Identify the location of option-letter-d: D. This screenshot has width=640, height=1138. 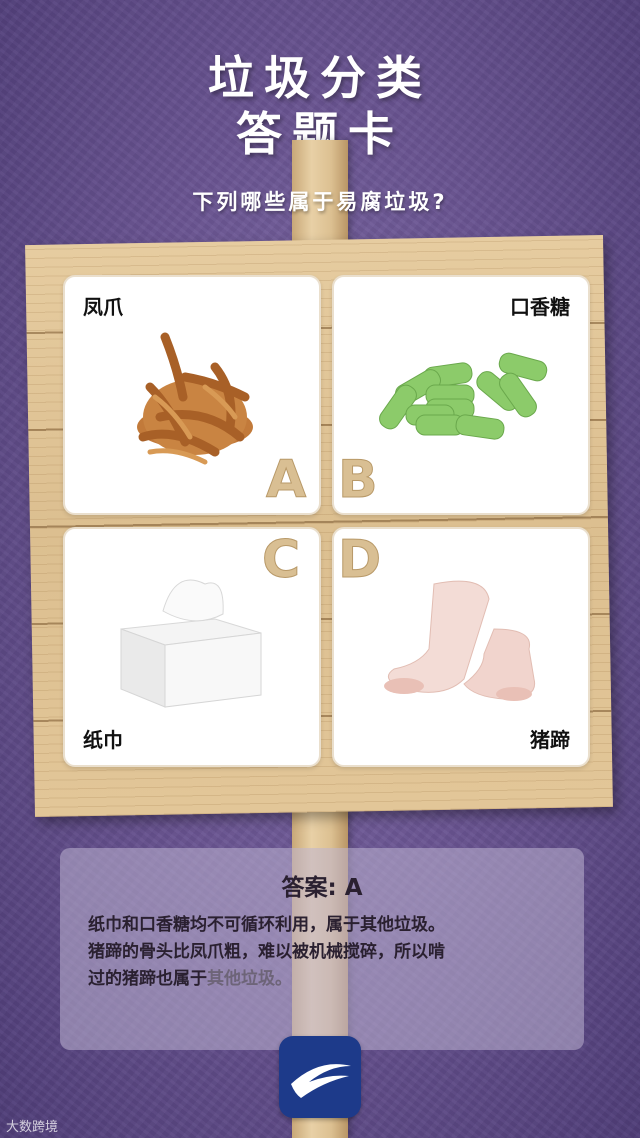
(359, 560).